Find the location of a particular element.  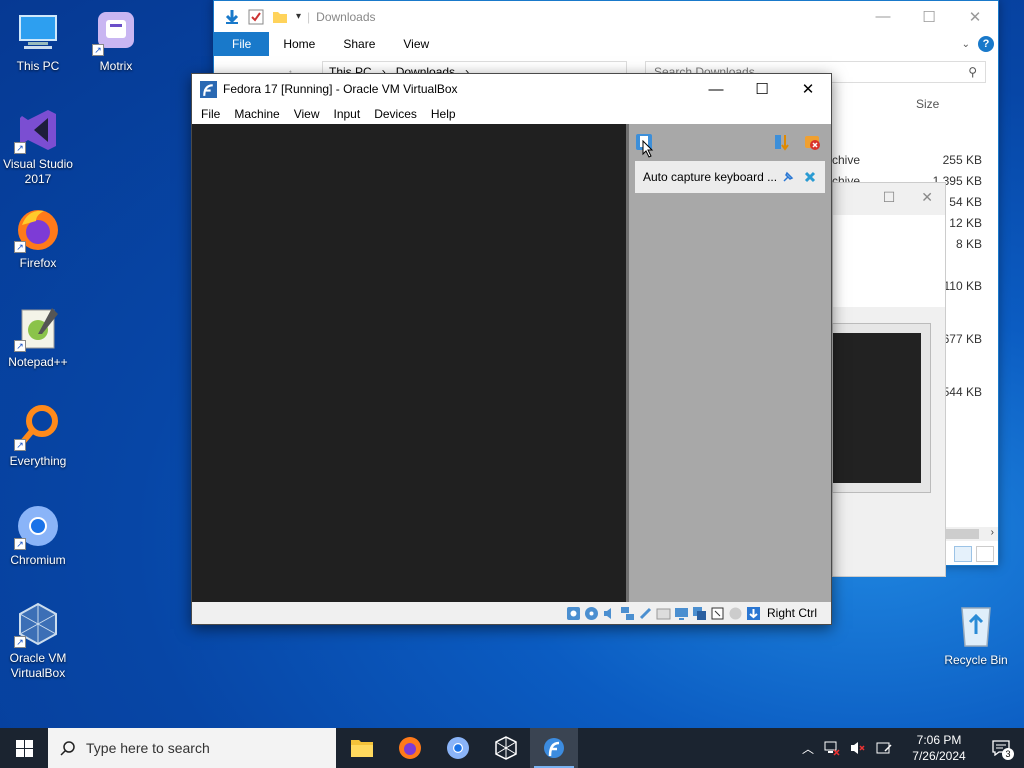

sort-order-icon is located at coordinates (782, 142).